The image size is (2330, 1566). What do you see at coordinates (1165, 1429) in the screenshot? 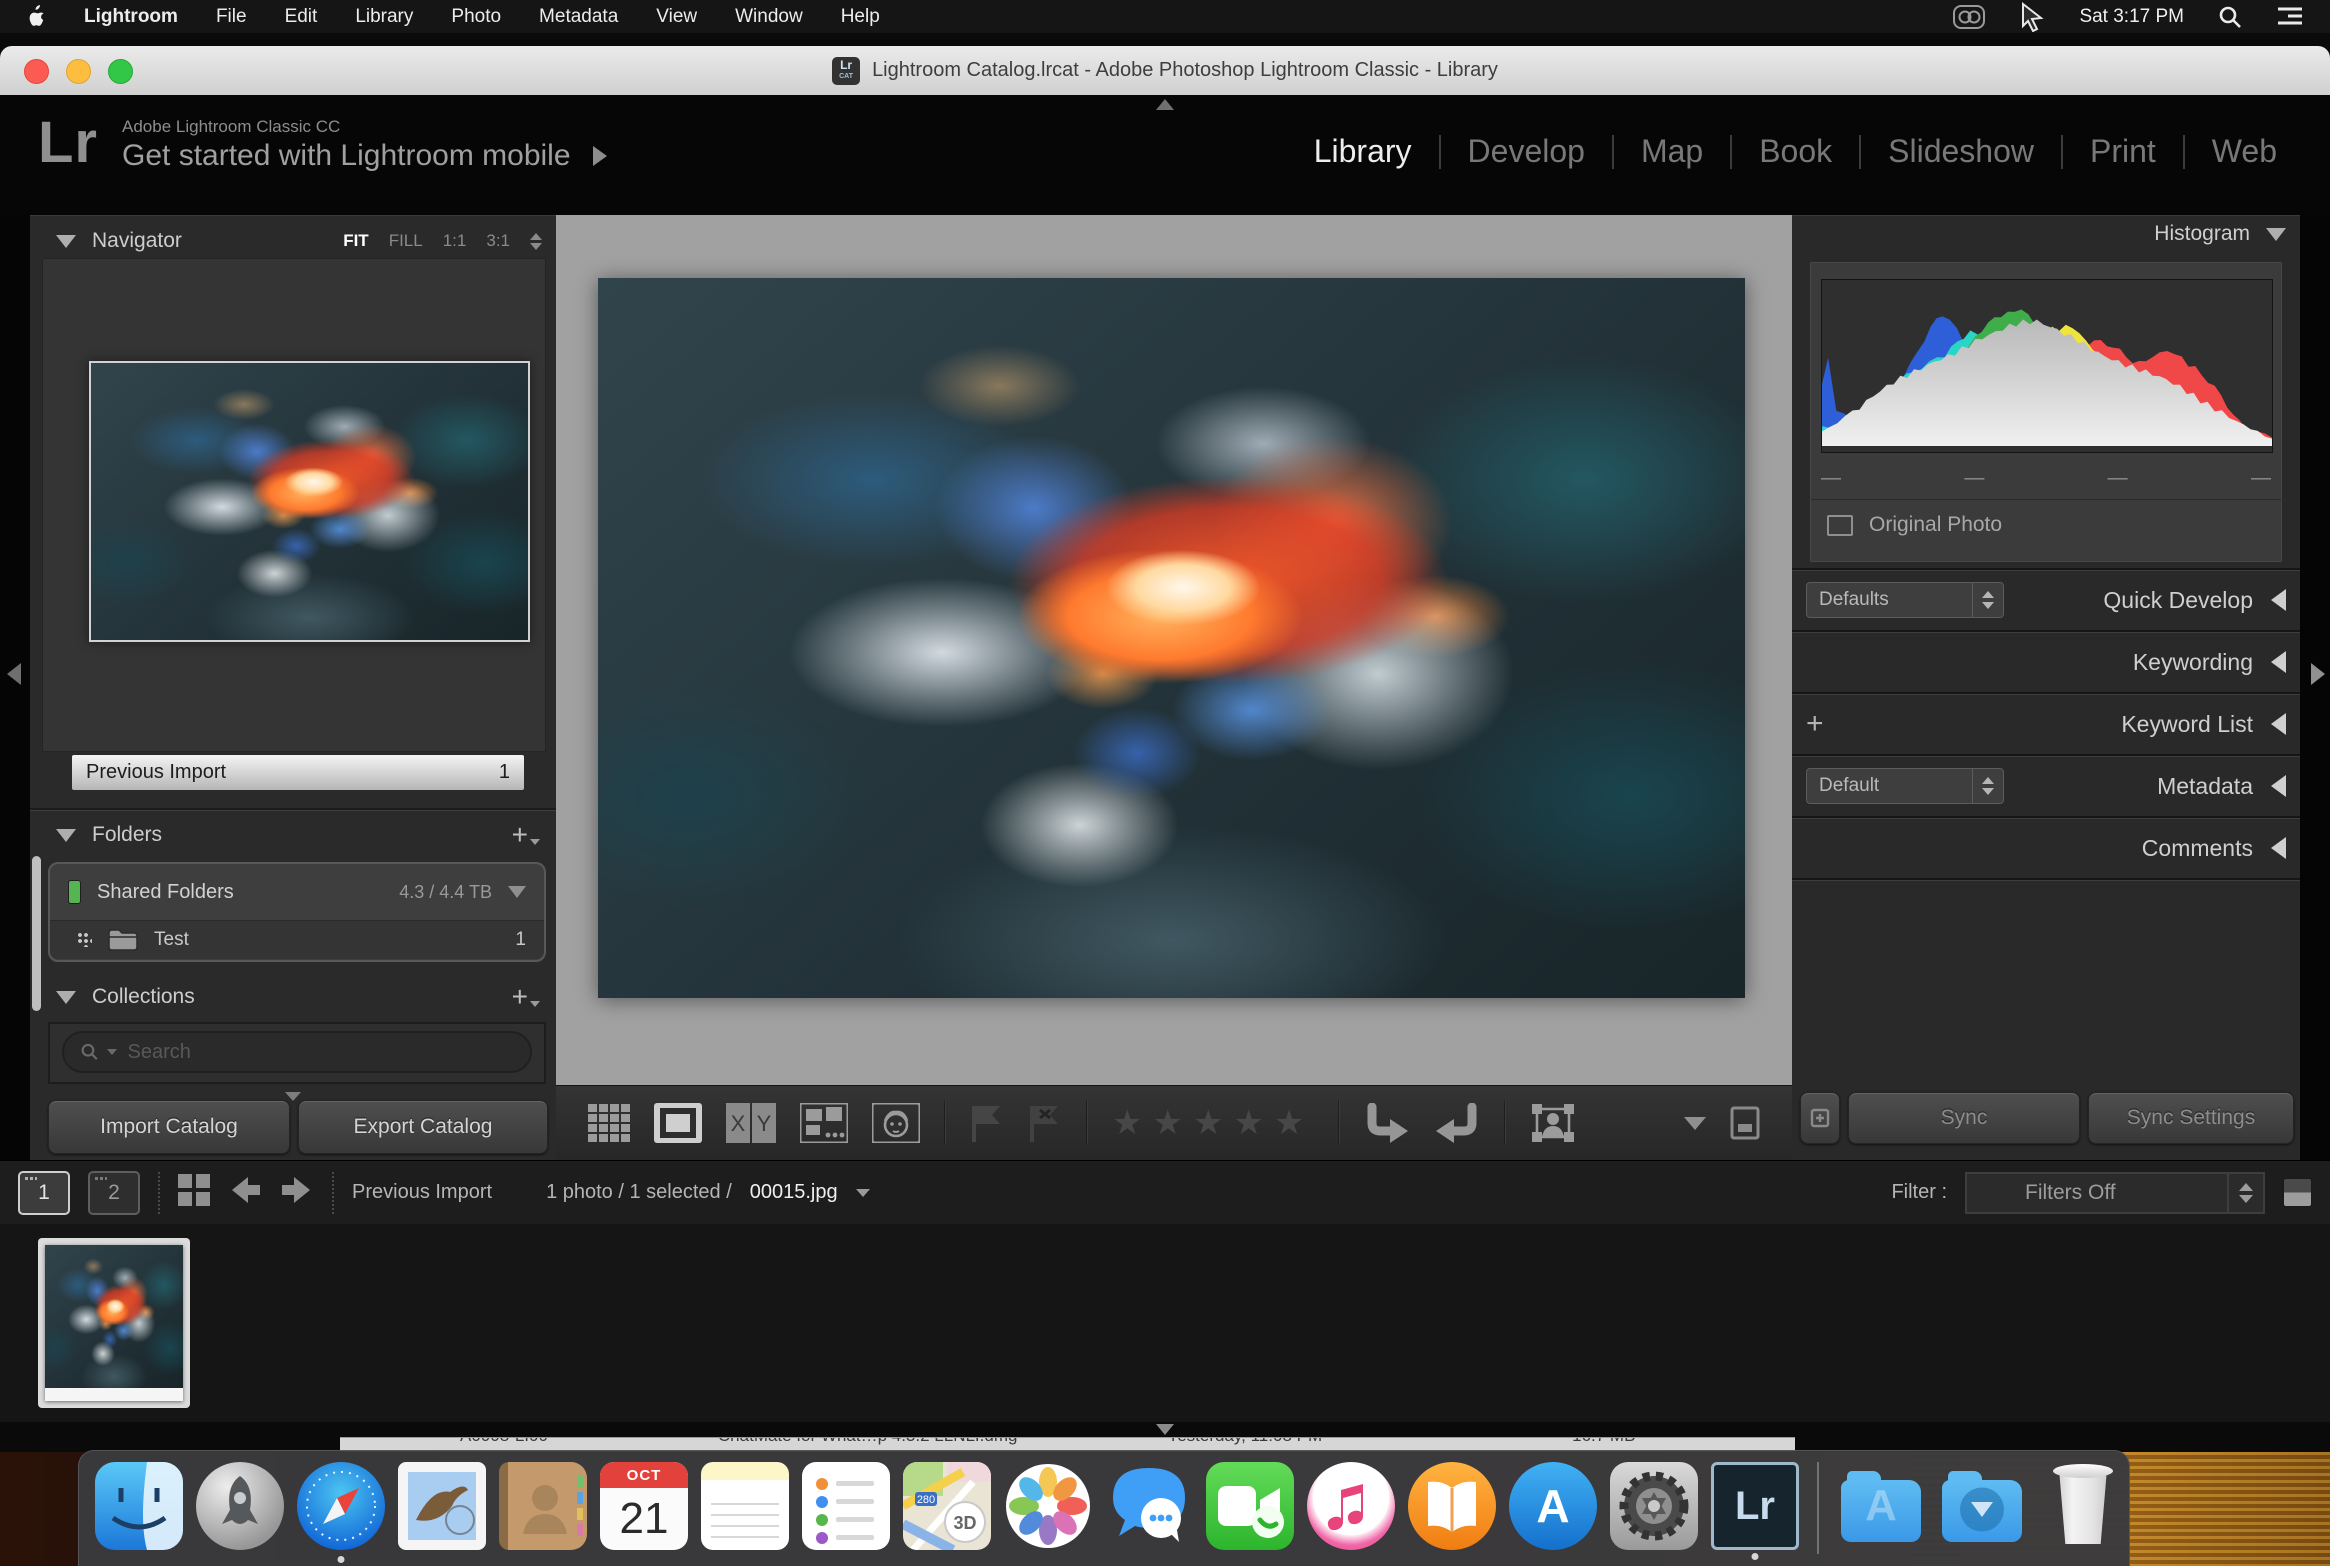
I see `filmstrip-collapse-arrow` at bounding box center [1165, 1429].